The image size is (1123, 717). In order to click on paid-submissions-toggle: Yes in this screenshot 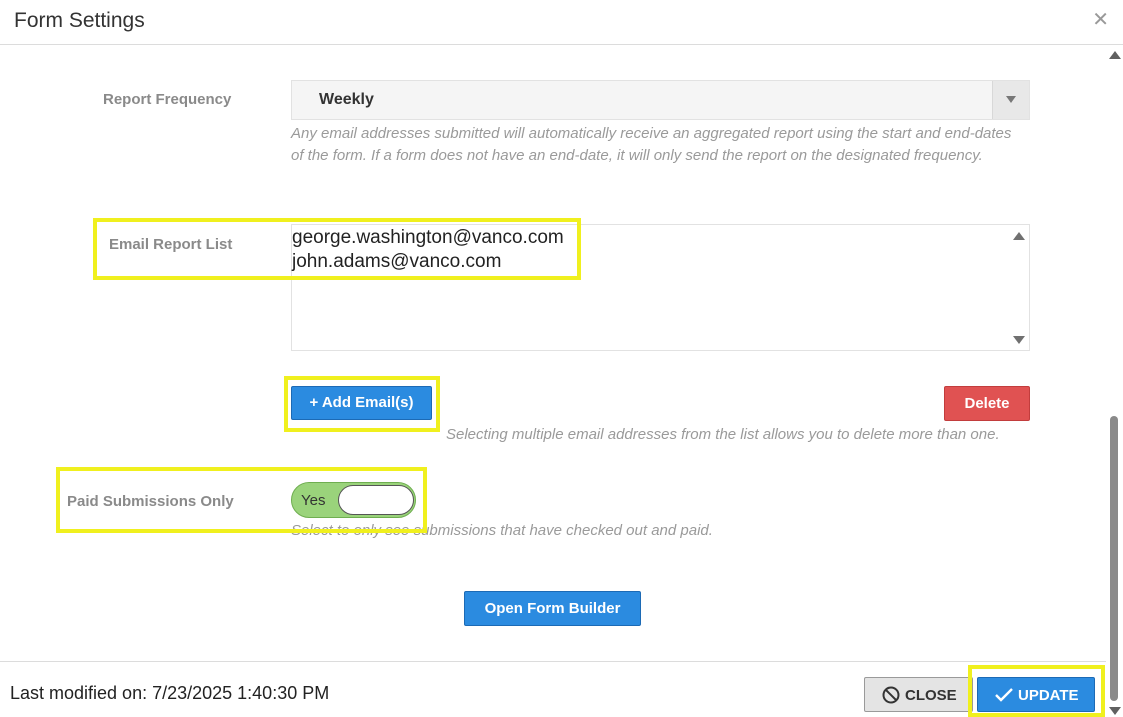, I will do `click(353, 500)`.